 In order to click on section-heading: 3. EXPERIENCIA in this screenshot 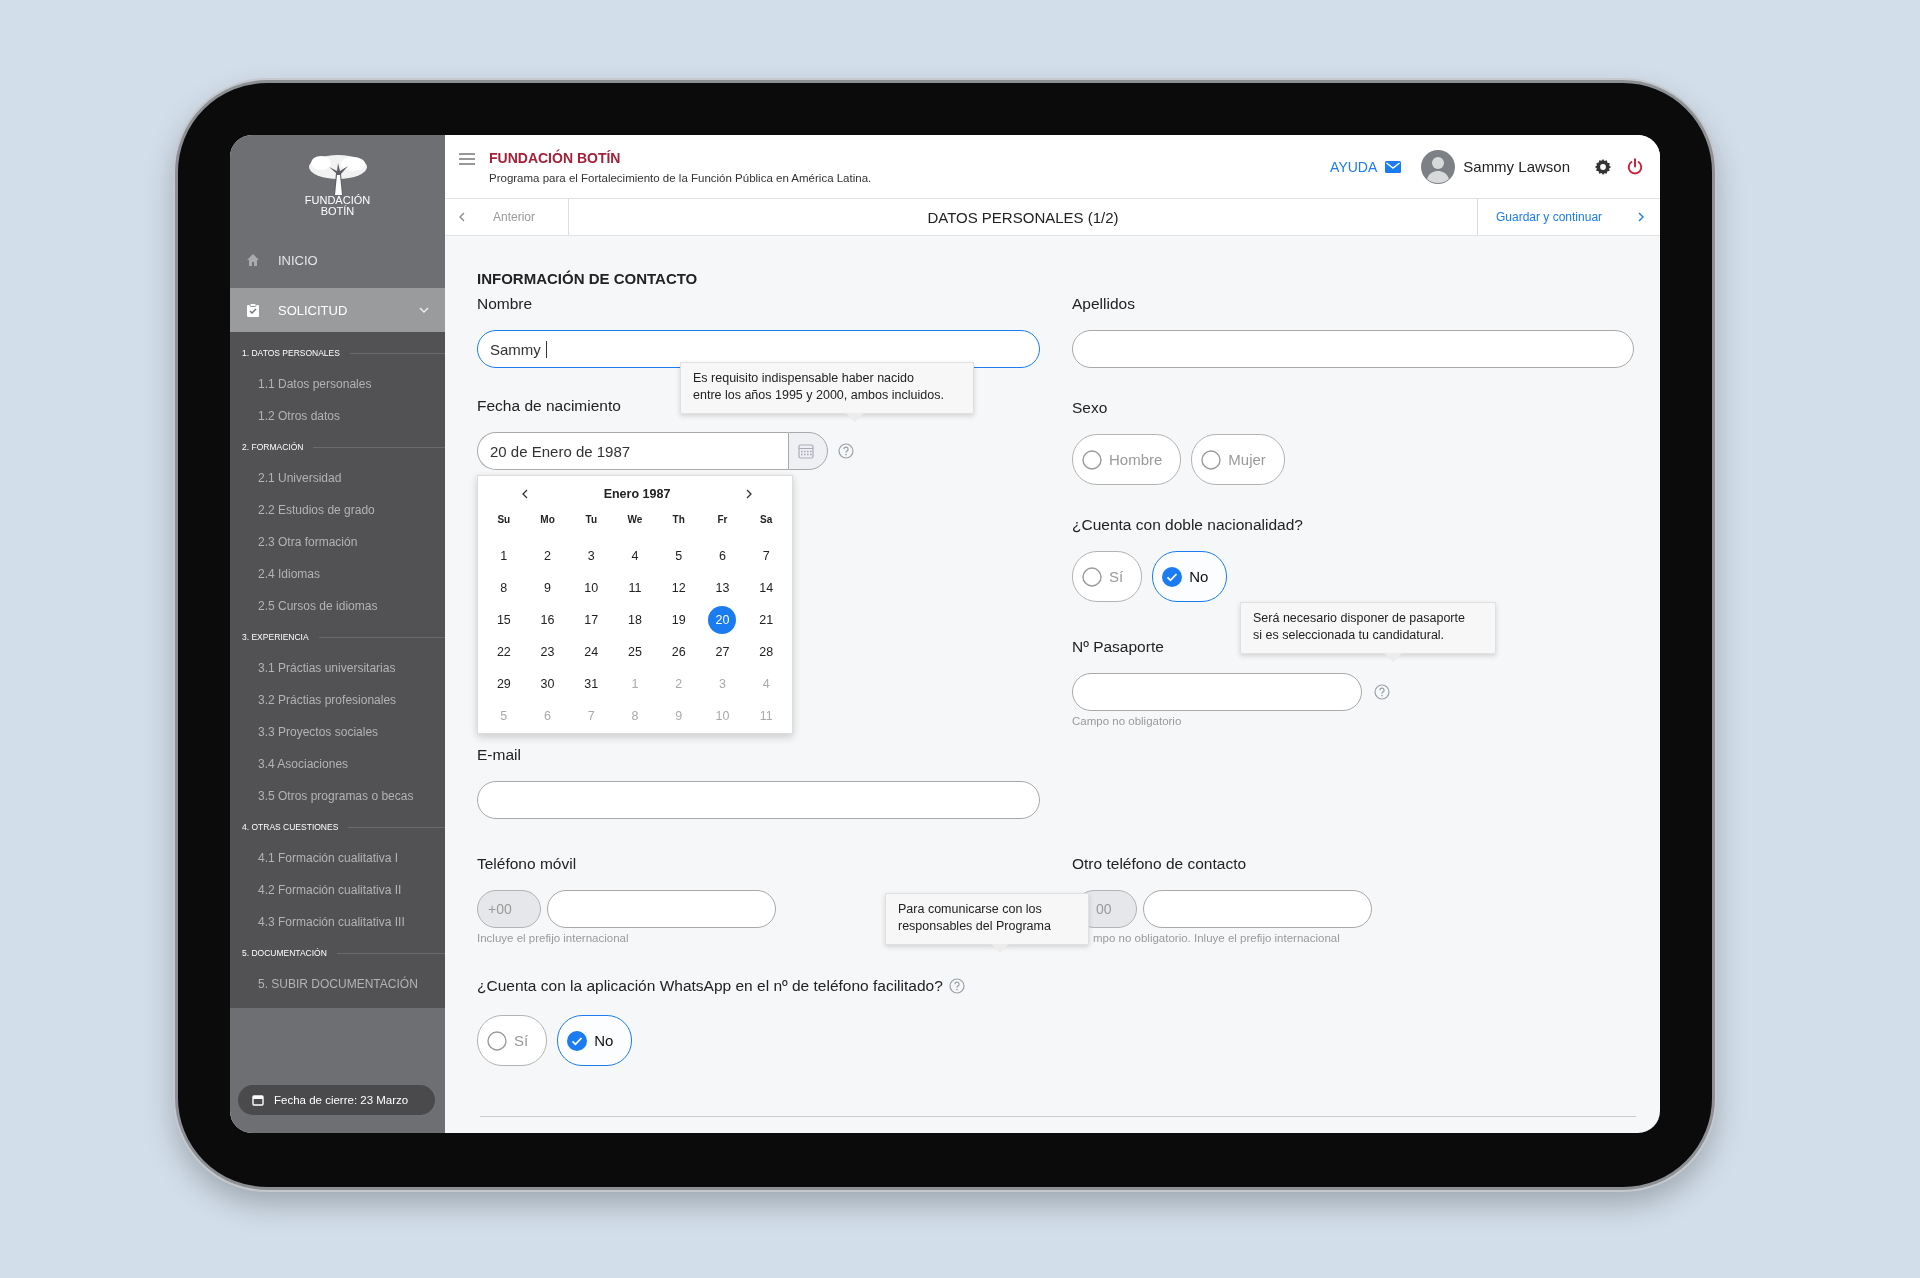, I will do `click(275, 637)`.